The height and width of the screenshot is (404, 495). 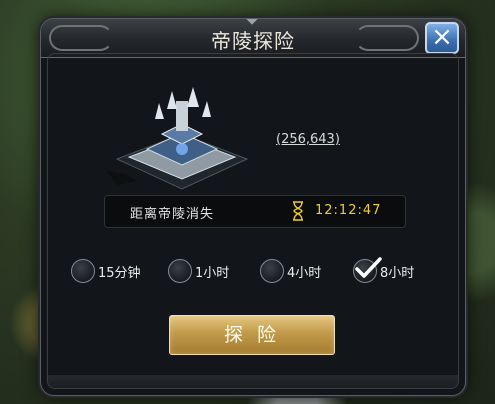 What do you see at coordinates (212, 273) in the screenshot?
I see `option-label: 1小时` at bounding box center [212, 273].